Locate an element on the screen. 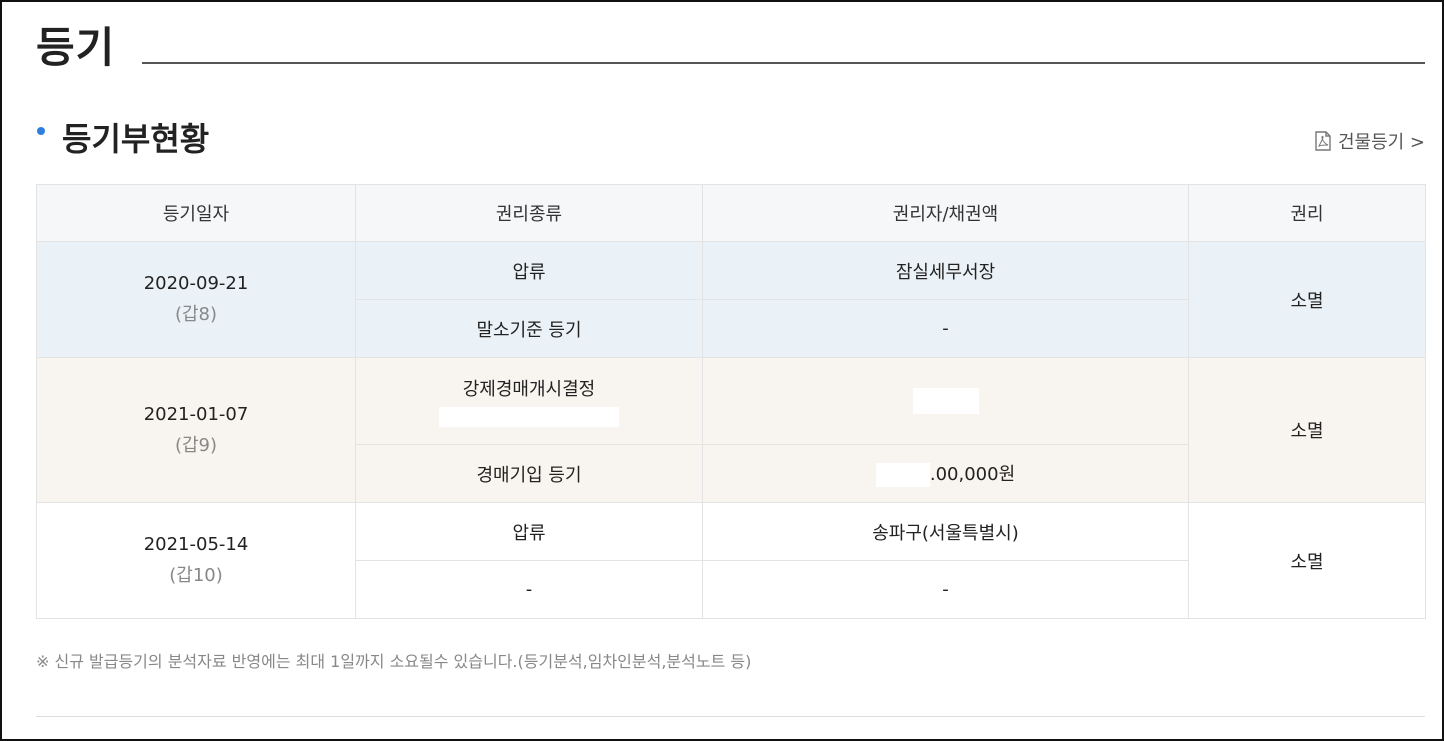  holder-cell is located at coordinates (945, 401).